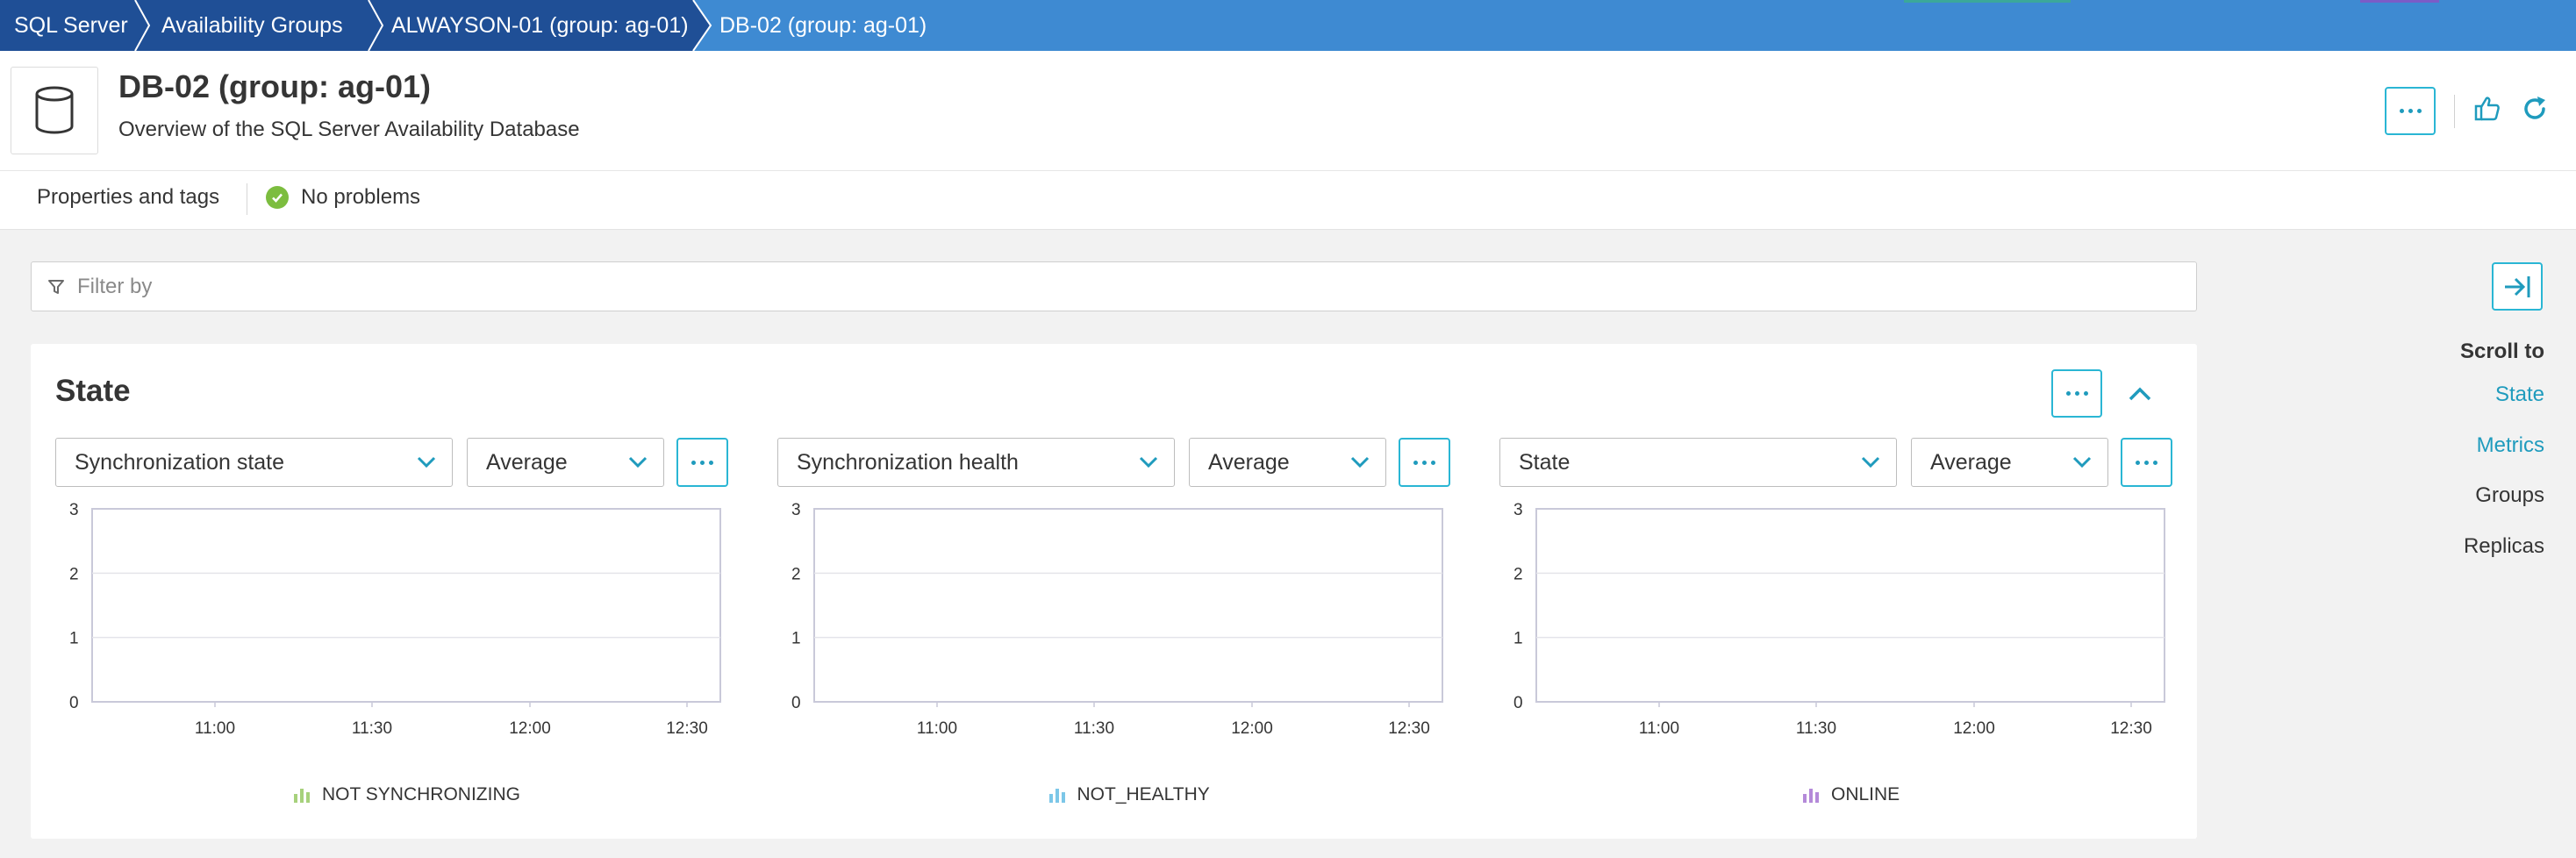  What do you see at coordinates (71, 25) in the screenshot?
I see `breadcrumb-item-sql-server: SQL Server` at bounding box center [71, 25].